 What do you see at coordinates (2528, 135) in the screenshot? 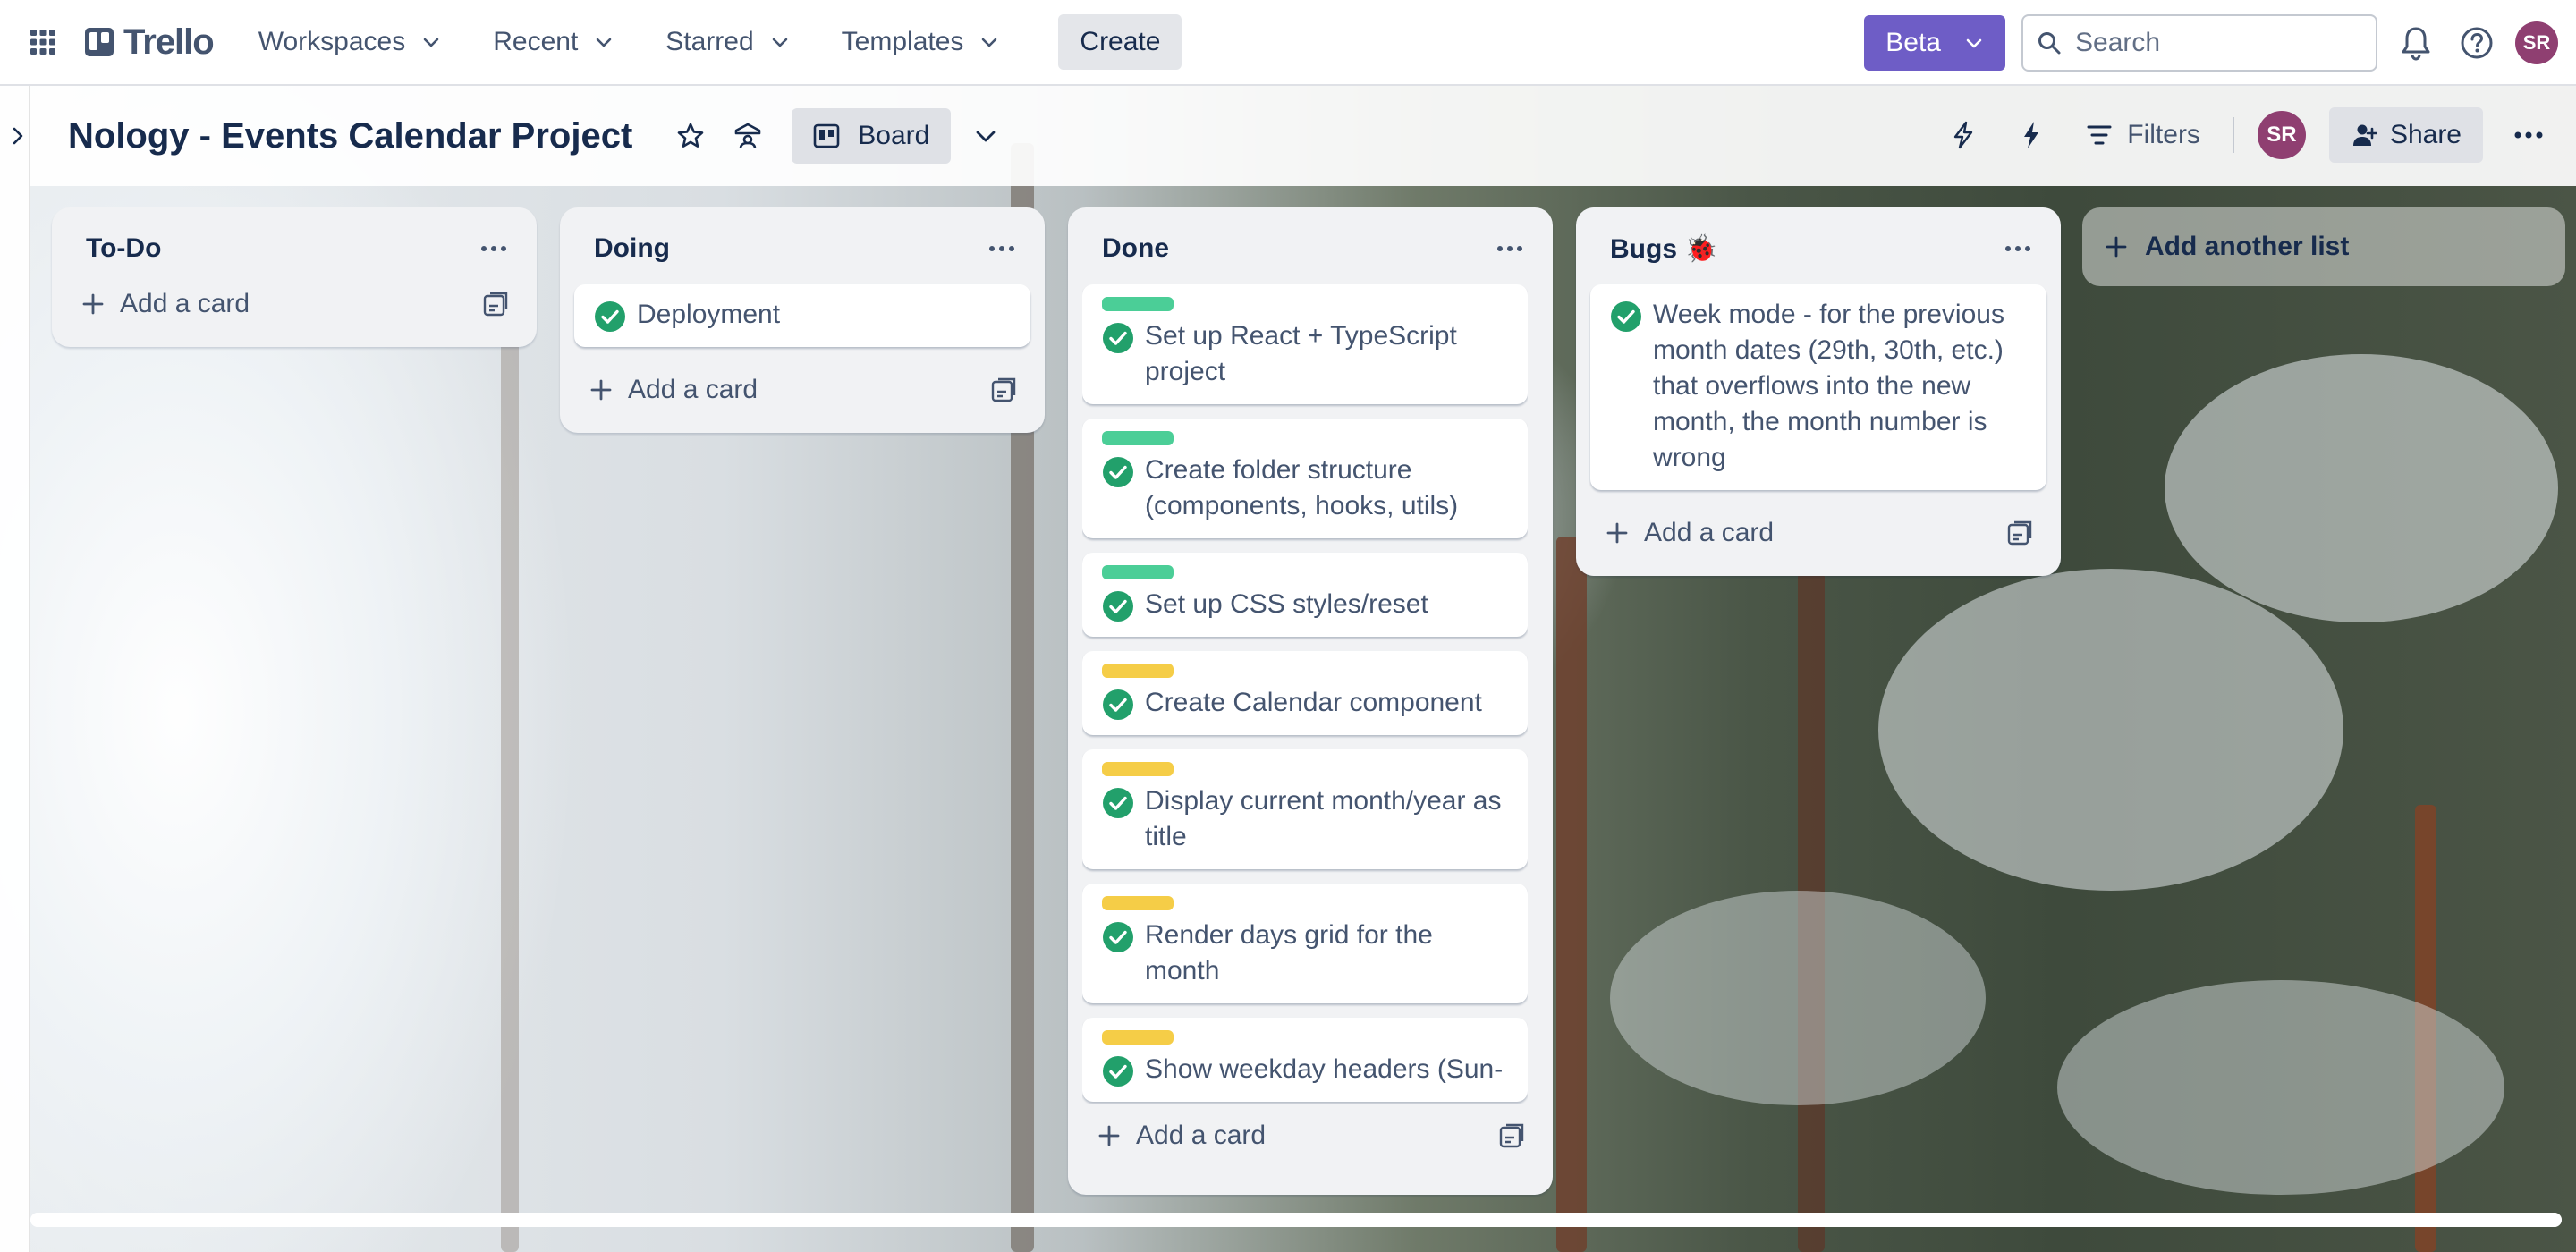
I see `more-options-icon` at bounding box center [2528, 135].